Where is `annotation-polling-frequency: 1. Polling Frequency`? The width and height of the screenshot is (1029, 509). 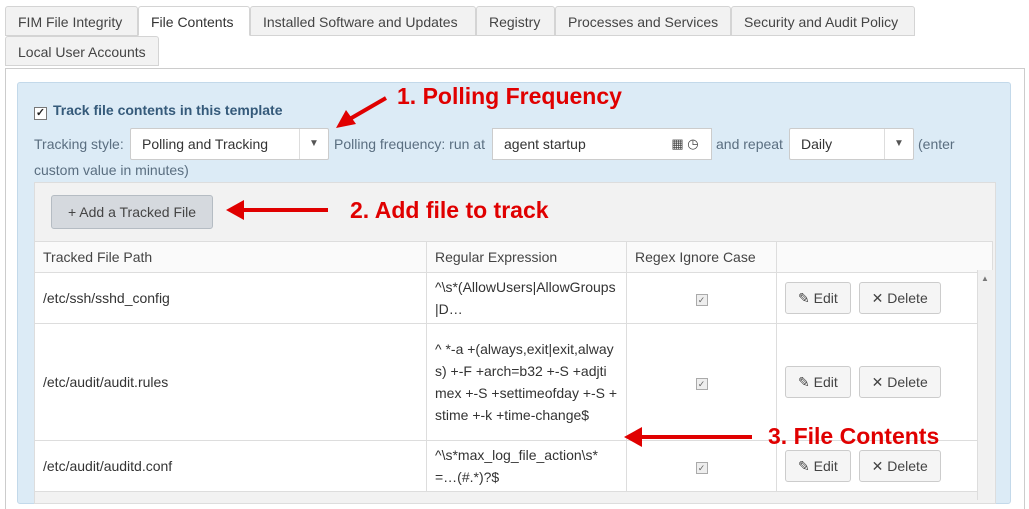
annotation-polling-frequency: 1. Polling Frequency is located at coordinates (509, 96).